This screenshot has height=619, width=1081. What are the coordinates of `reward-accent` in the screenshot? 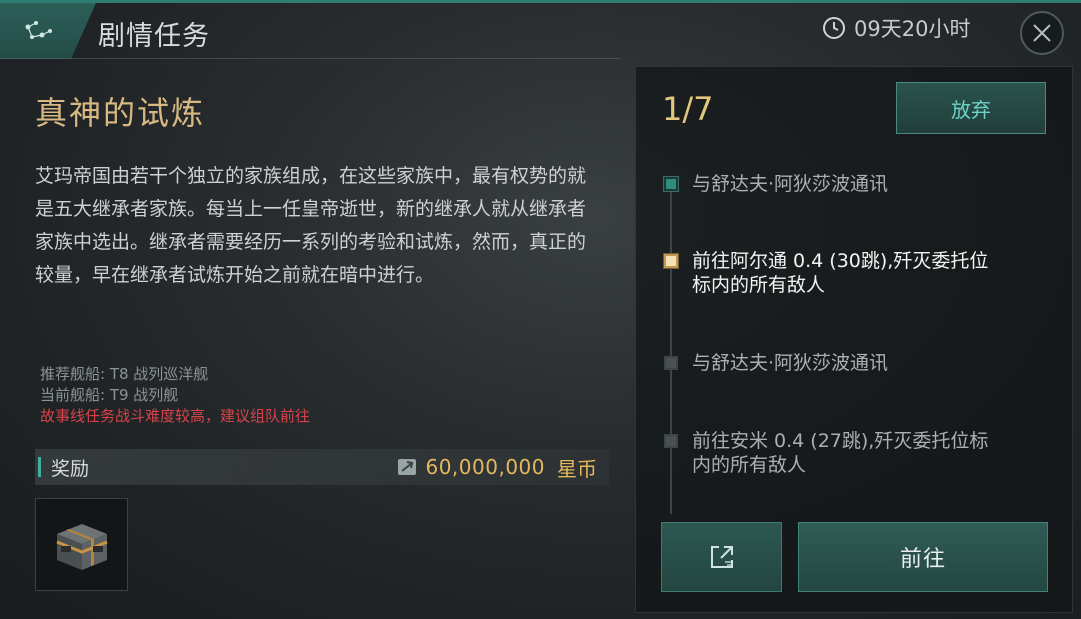 It's located at (39, 467).